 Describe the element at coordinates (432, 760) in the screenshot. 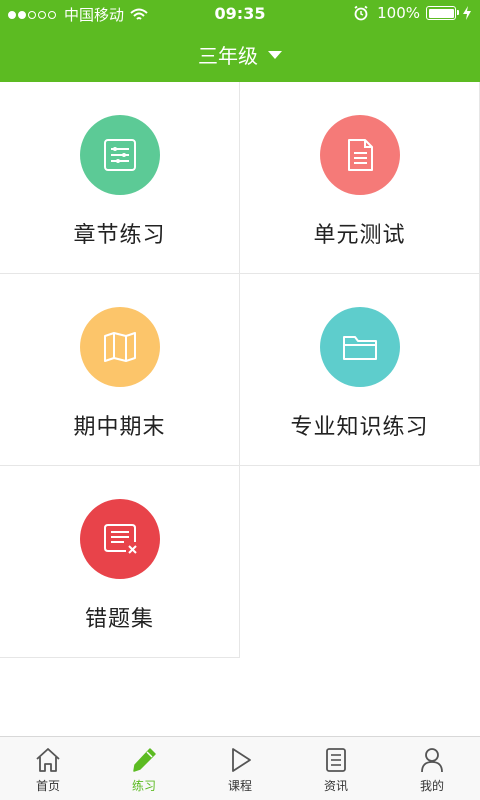

I see `user-icon` at that location.